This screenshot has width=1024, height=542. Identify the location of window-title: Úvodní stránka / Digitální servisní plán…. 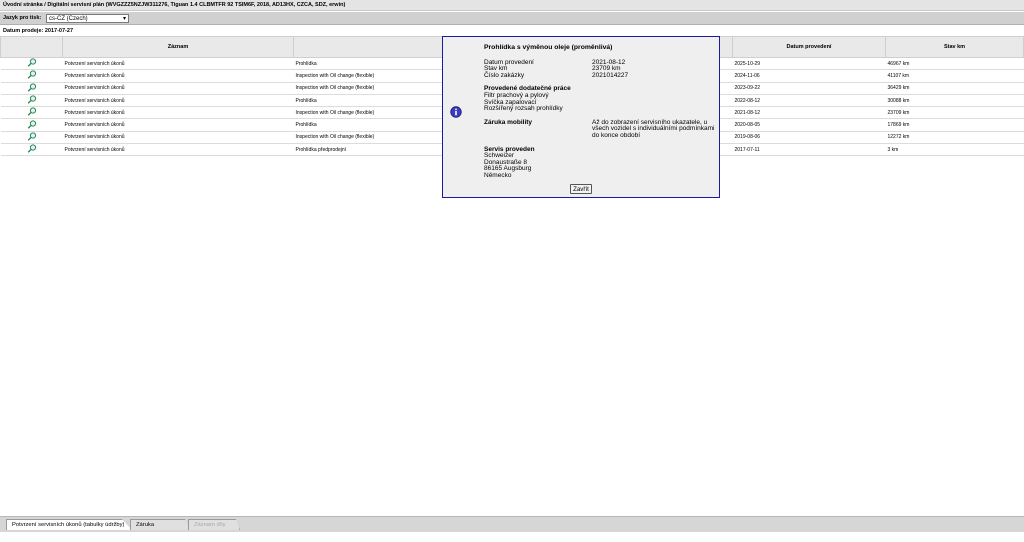
(512, 5).